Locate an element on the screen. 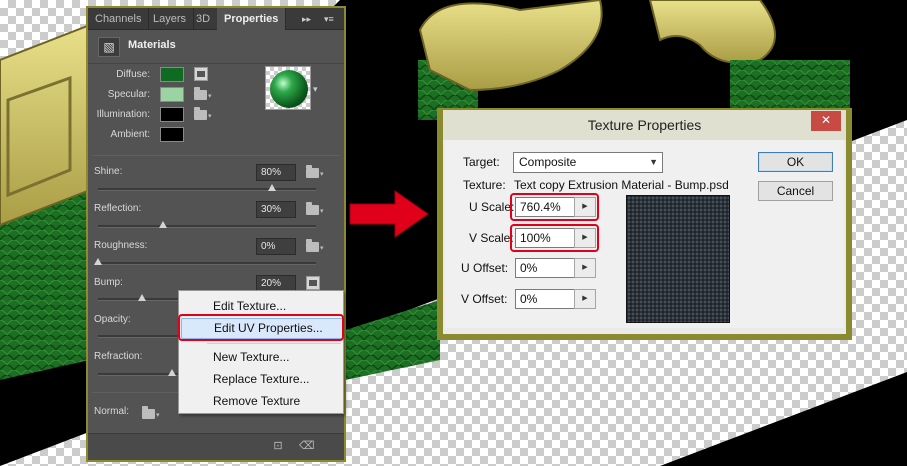  tab-properties: Properties is located at coordinates (252, 19).